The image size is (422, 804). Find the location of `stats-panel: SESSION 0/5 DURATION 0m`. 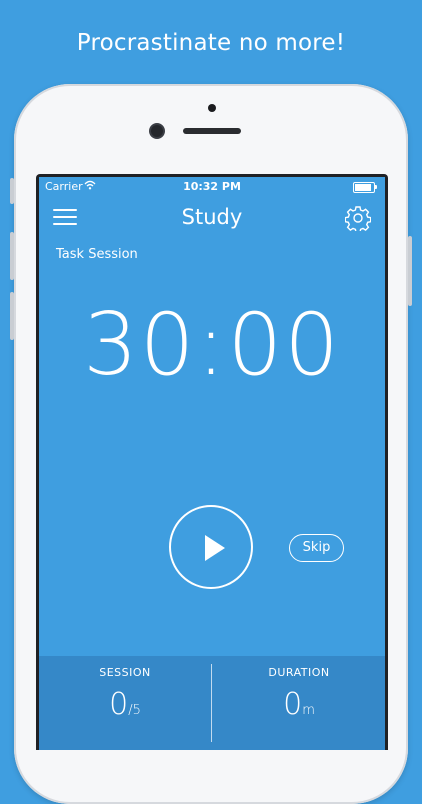

stats-panel: SESSION 0/5 DURATION 0m is located at coordinates (212, 703).